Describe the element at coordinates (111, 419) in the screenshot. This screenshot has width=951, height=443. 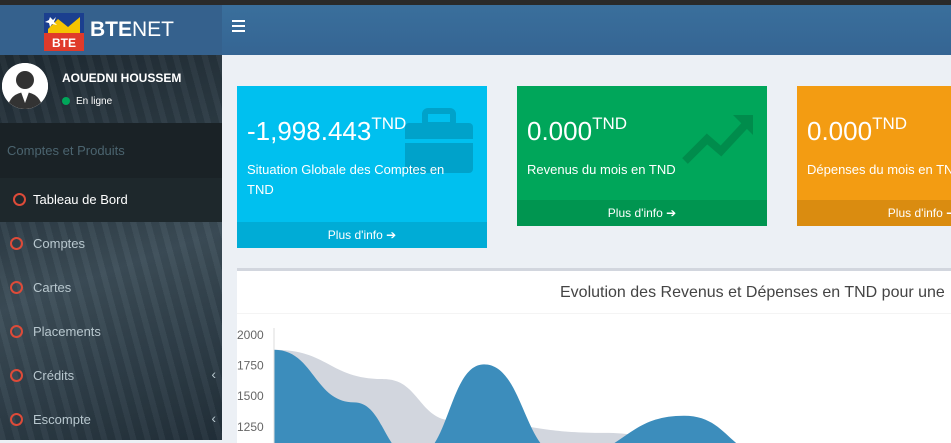
I see `sidebar-item-escompte: Escompte ‹` at that location.